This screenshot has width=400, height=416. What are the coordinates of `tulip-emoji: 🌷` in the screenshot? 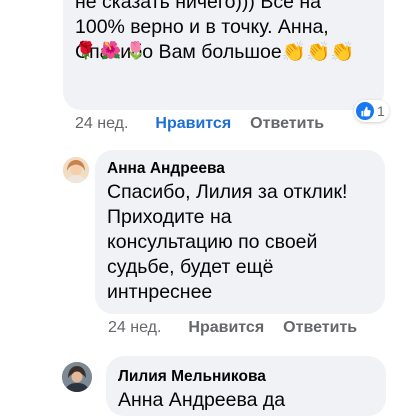 It's located at (136, 50).